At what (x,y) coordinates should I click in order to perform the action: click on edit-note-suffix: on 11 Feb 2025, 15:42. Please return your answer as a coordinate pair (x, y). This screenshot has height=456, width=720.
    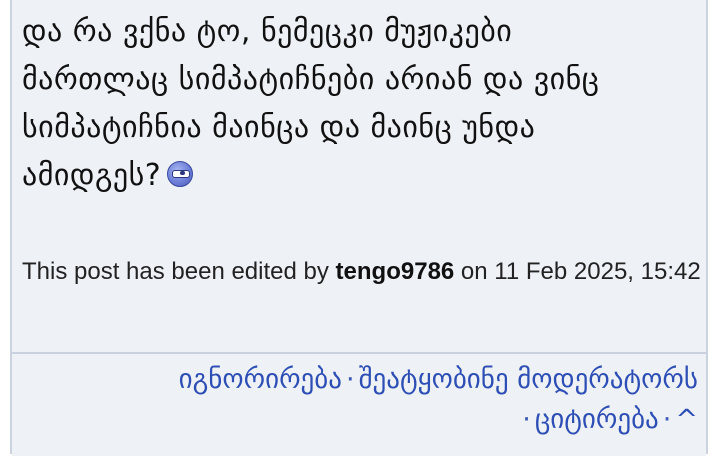
    Looking at the image, I should click on (577, 271).